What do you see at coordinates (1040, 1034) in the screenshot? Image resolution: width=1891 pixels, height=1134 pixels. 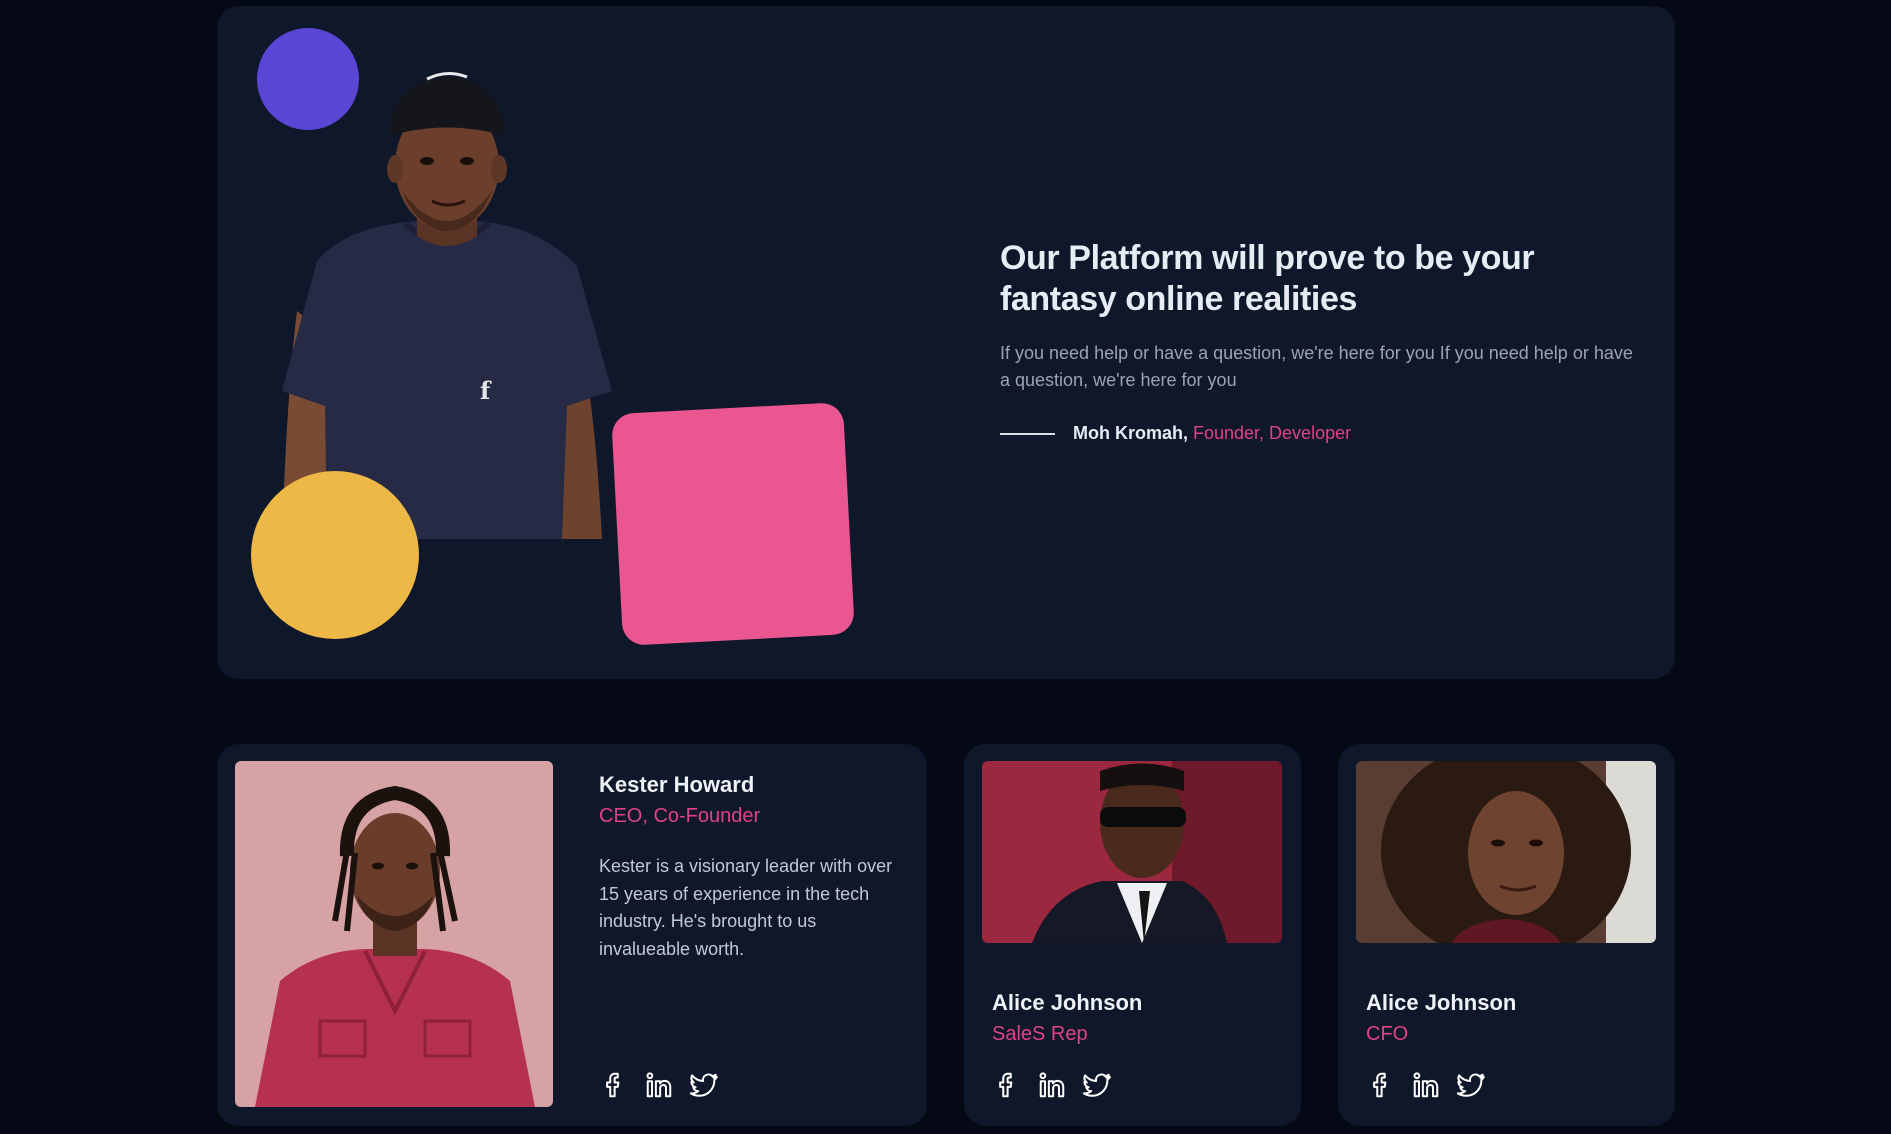 I see `team-member-role: SaleS Rep` at bounding box center [1040, 1034].